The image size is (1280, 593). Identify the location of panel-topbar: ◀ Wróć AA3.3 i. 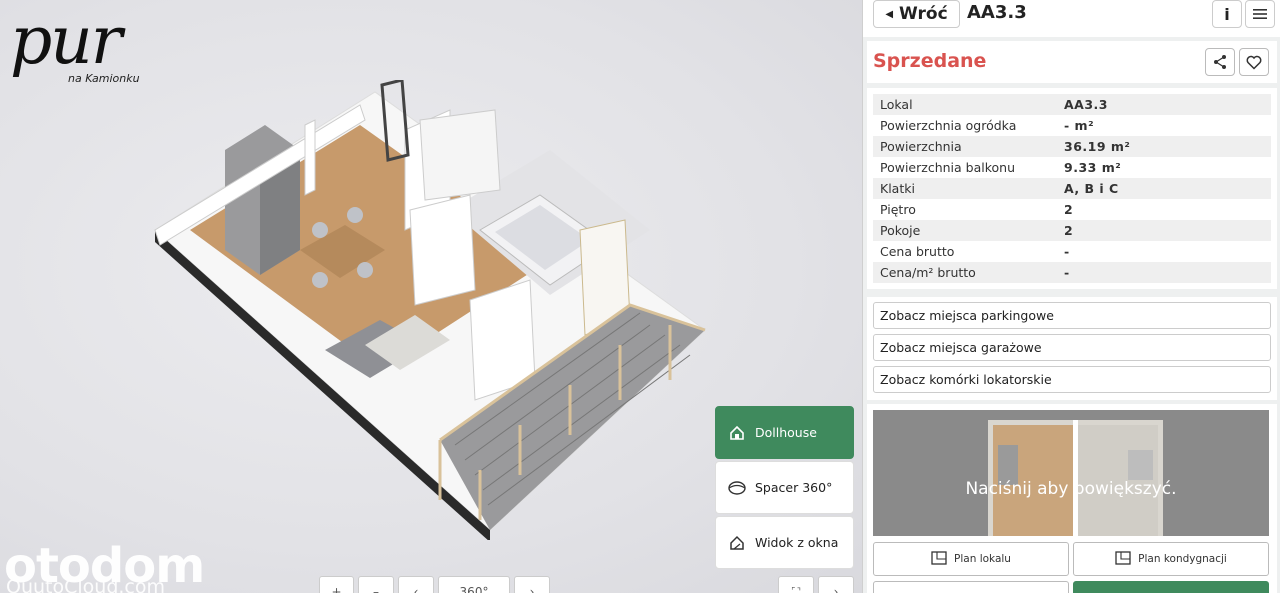
(1071, 18).